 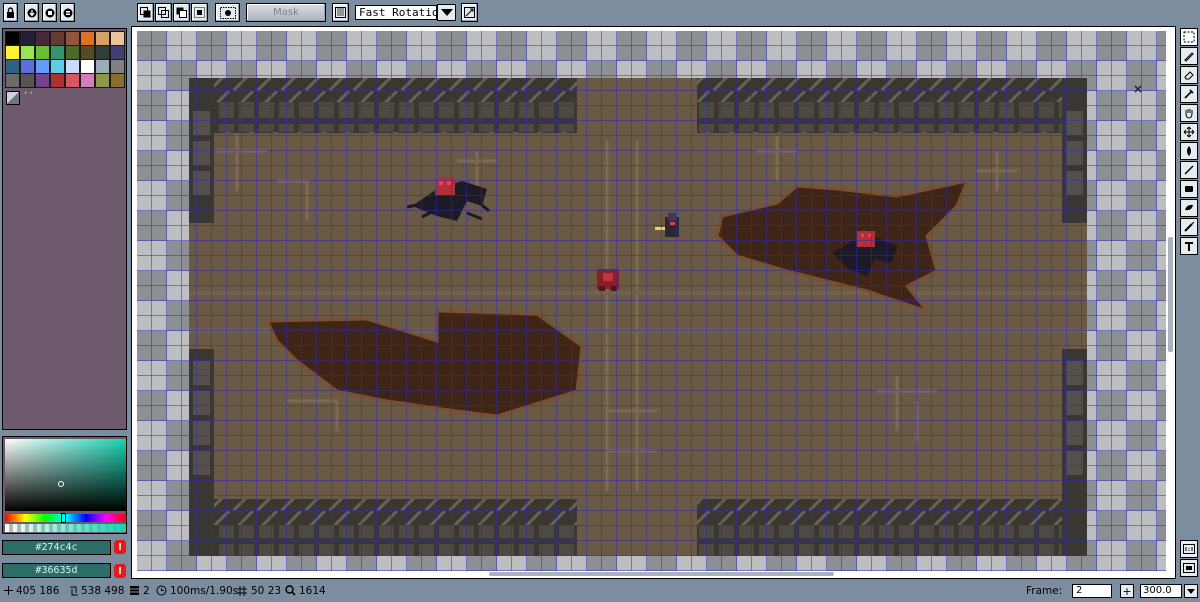 I want to click on palette-mini-label: '', so click(x=28, y=96).